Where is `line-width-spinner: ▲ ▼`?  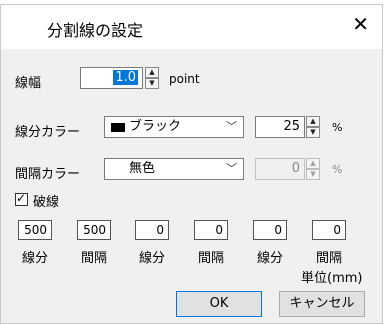
line-width-spinner: ▲ ▼ is located at coordinates (152, 78).